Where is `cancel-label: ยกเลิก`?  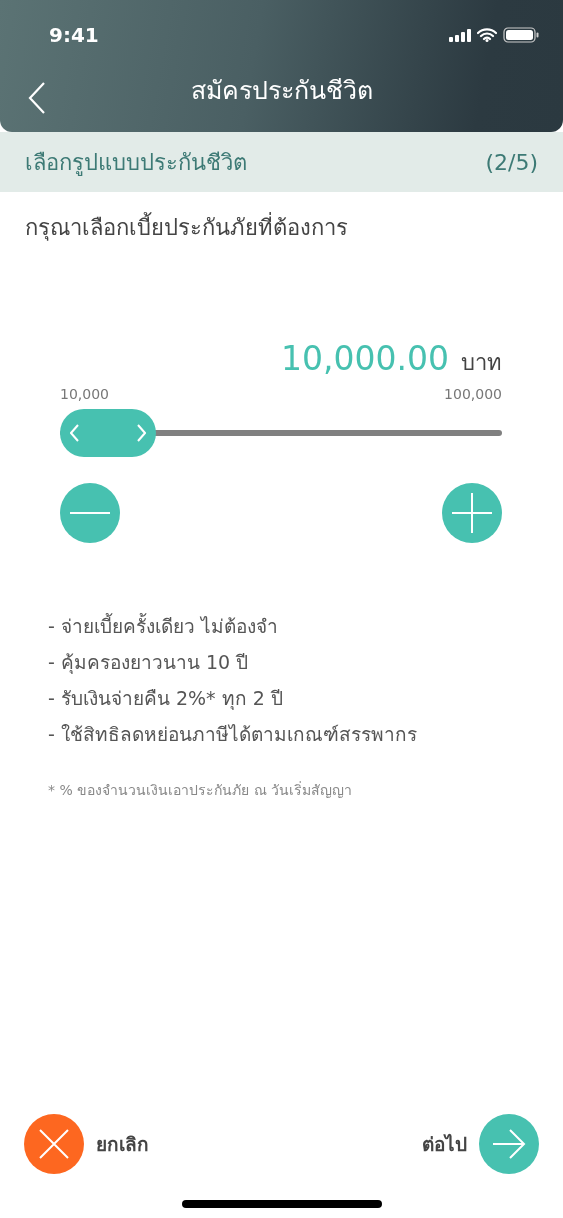 cancel-label: ยกเลิก is located at coordinates (122, 1144).